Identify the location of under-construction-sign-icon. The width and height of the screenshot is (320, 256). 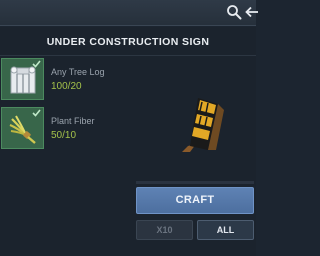
(203, 125).